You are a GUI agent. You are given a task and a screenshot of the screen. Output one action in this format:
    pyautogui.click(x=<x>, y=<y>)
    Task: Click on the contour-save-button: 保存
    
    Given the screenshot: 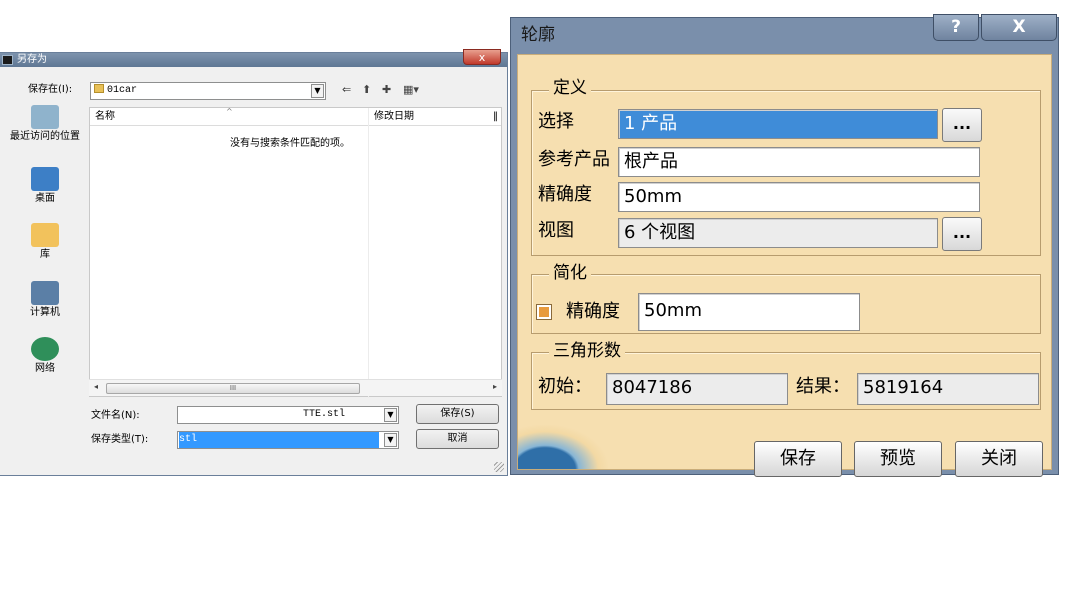 What is the action you would take?
    pyautogui.click(x=798, y=459)
    